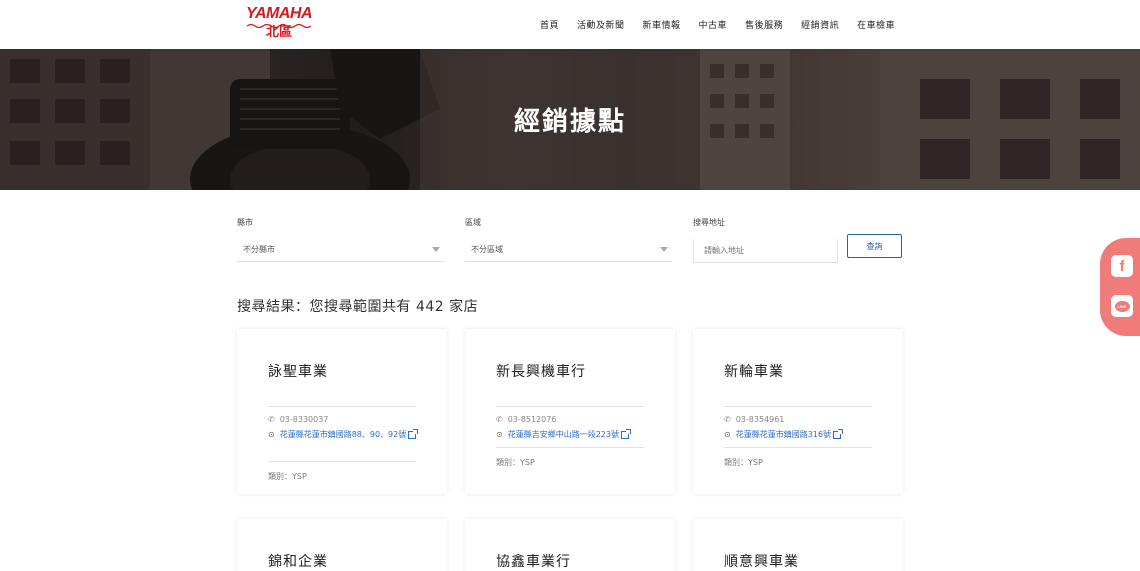  What do you see at coordinates (568, 250) in the screenshot?
I see `district-select: 不分區域` at bounding box center [568, 250].